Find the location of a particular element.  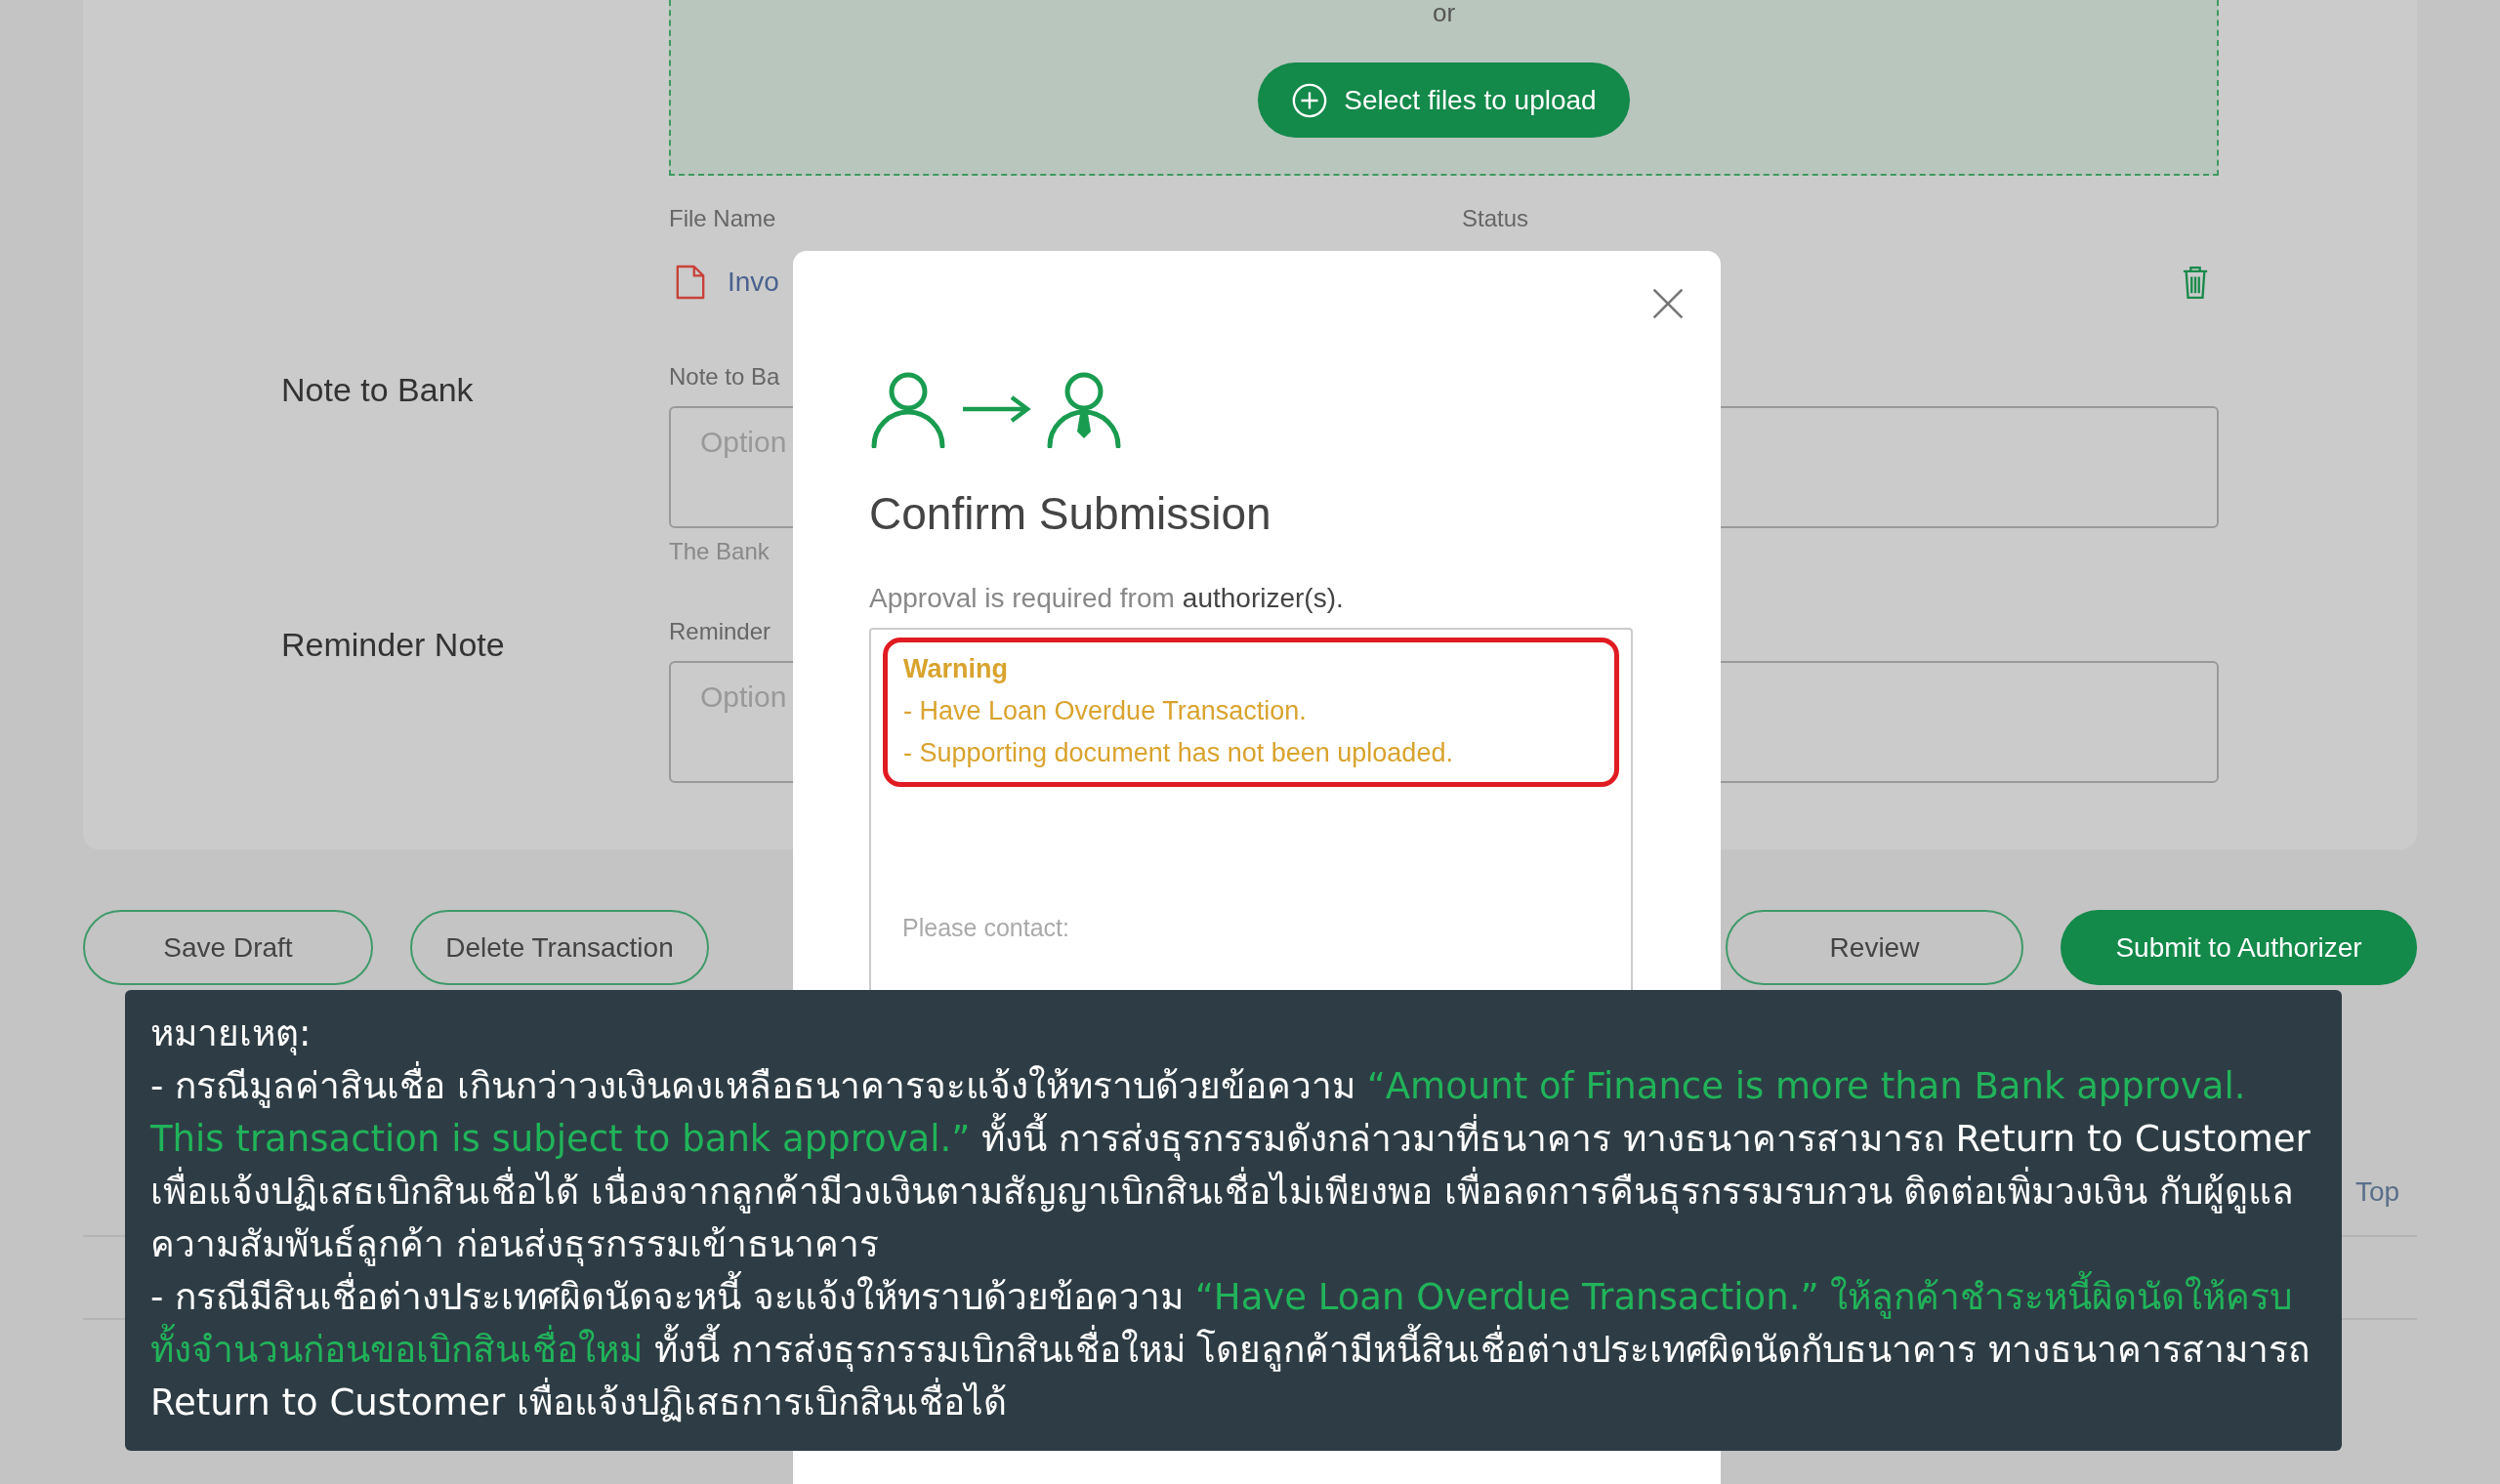

arrow-icon is located at coordinates (996, 409).